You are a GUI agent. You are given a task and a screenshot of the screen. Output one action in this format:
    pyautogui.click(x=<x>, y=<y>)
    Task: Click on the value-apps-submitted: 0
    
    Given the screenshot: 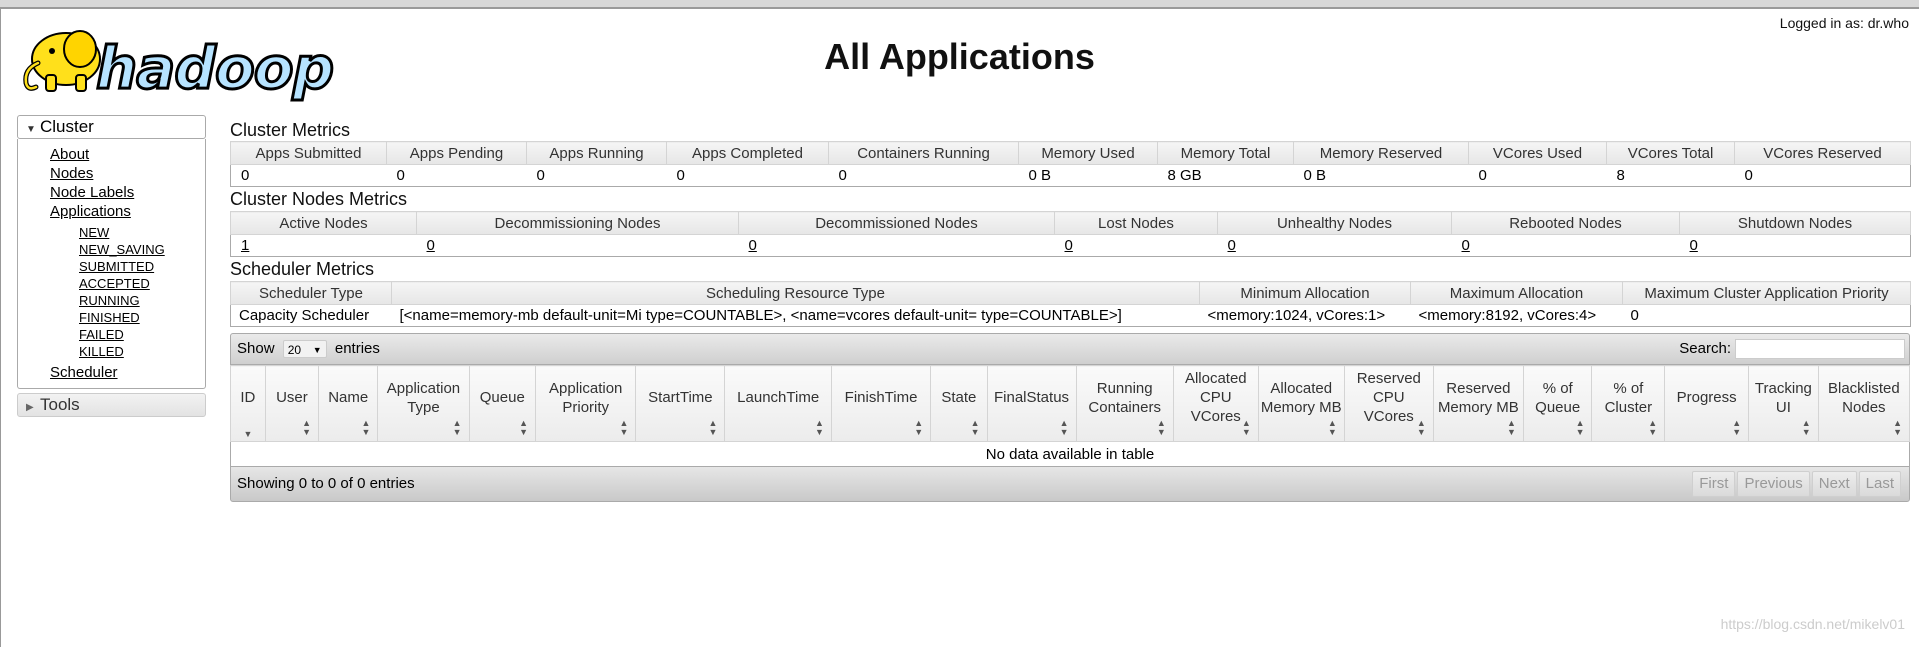 What is the action you would take?
    pyautogui.click(x=308, y=175)
    